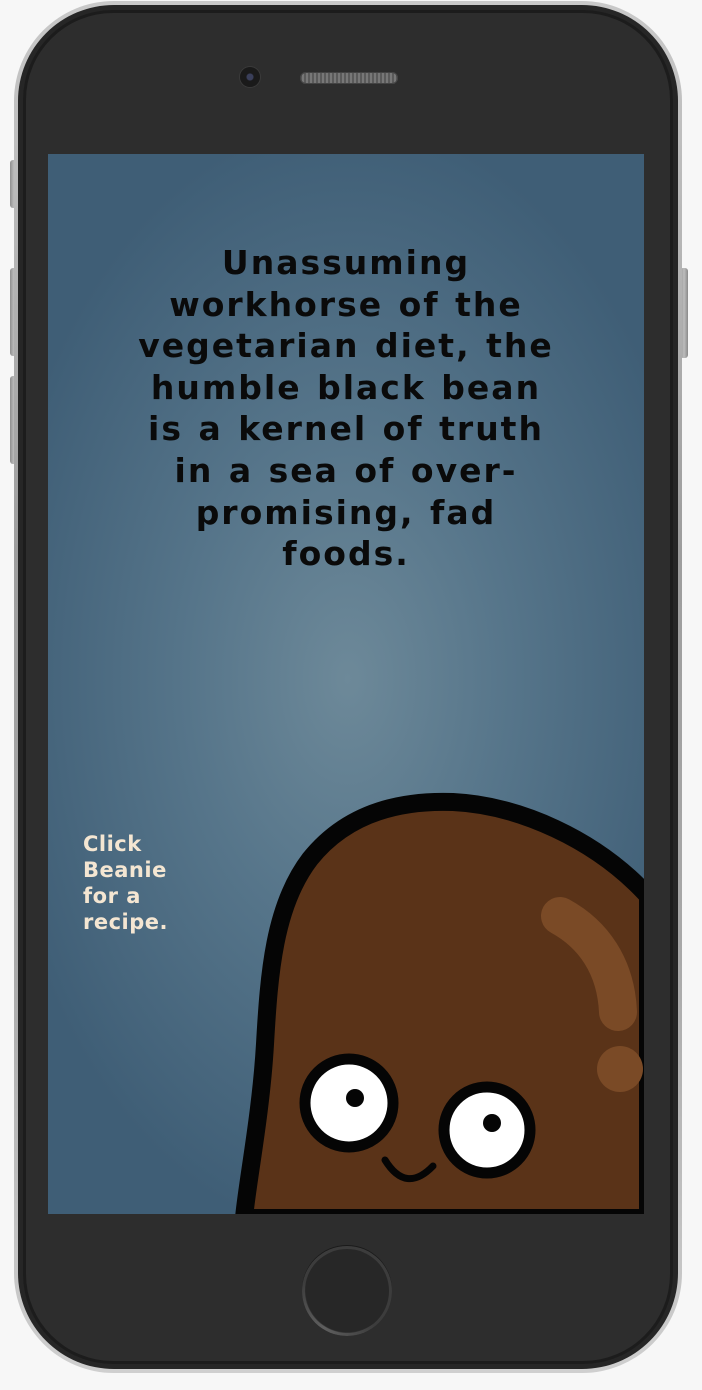 This screenshot has width=702, height=1390. Describe the element at coordinates (347, 1291) in the screenshot. I see `home-button-icon` at that location.